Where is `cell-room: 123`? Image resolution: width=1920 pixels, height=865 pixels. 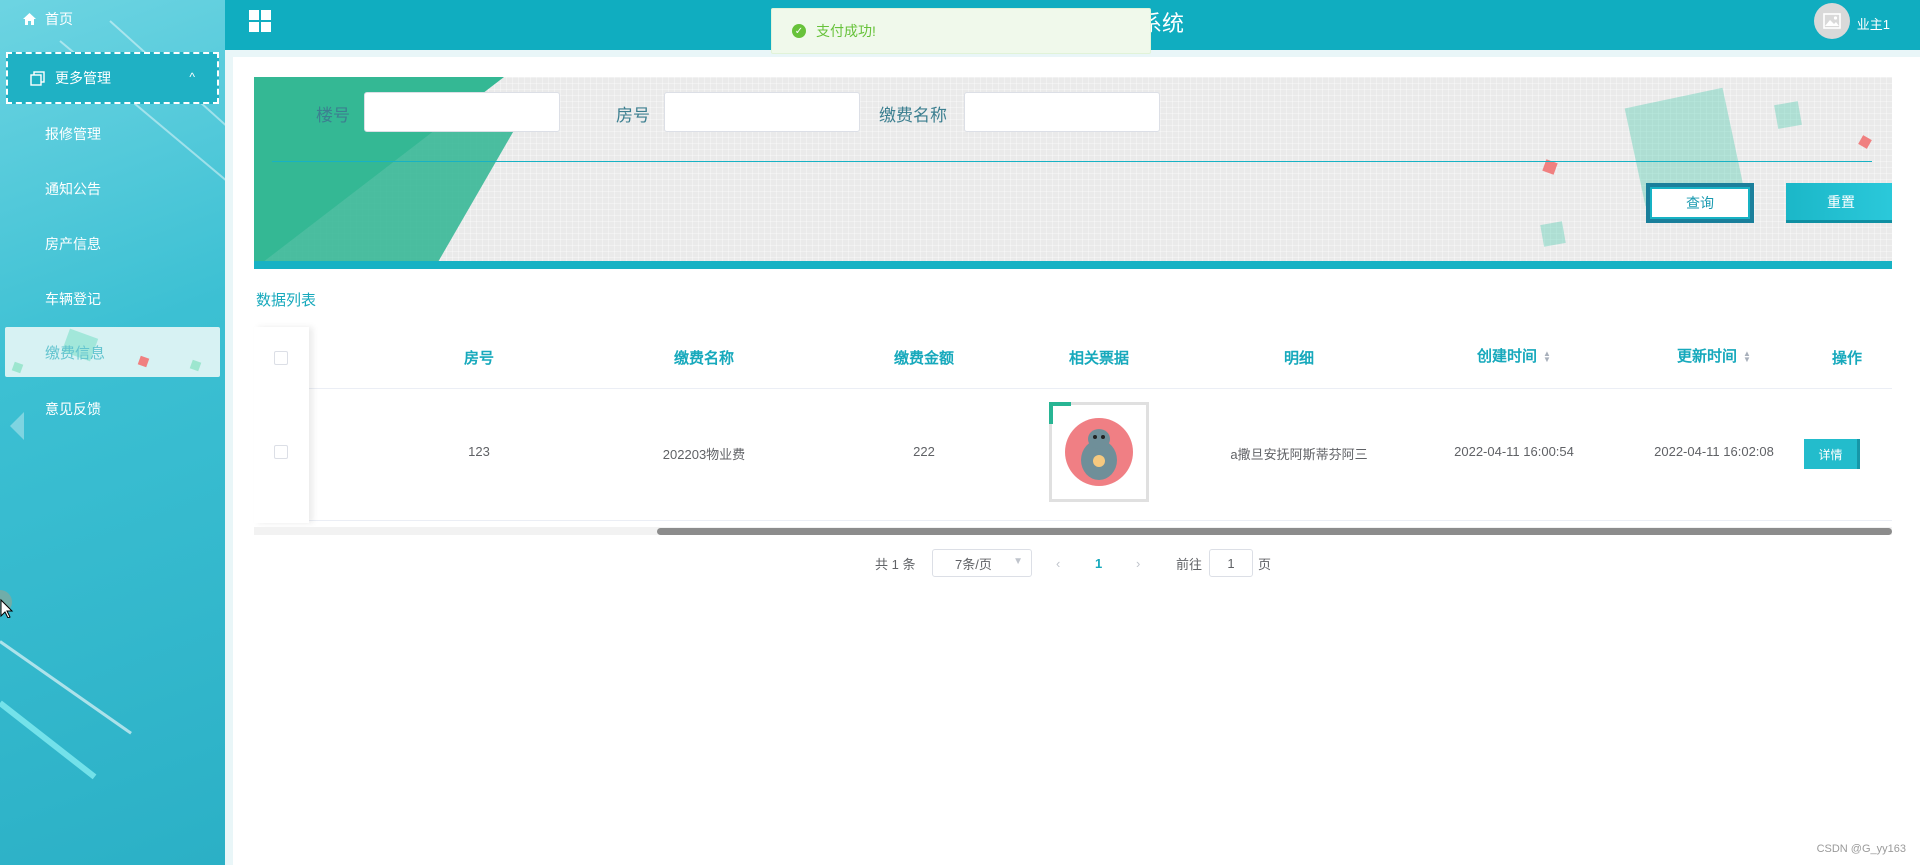
cell-room: 123 is located at coordinates (479, 451).